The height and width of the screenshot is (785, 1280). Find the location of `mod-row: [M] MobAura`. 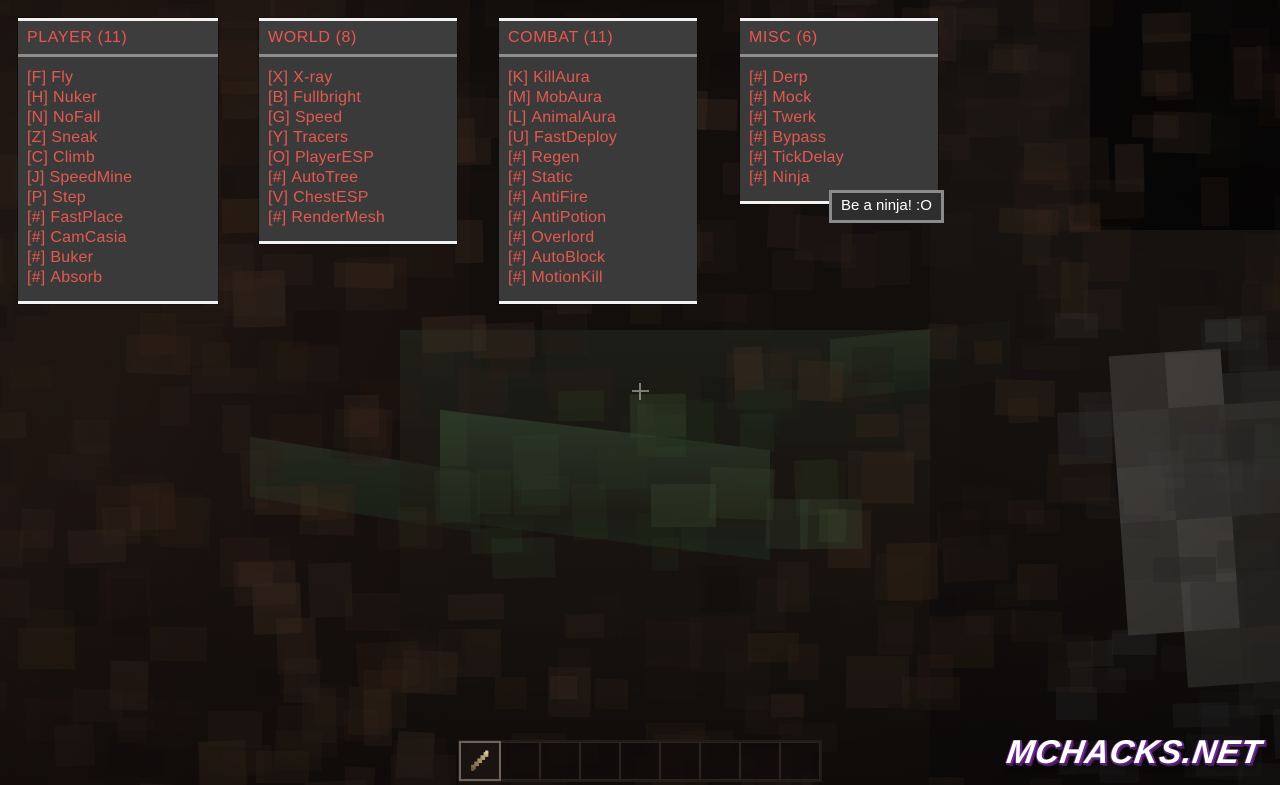

mod-row: [M] MobAura is located at coordinates (602, 98).